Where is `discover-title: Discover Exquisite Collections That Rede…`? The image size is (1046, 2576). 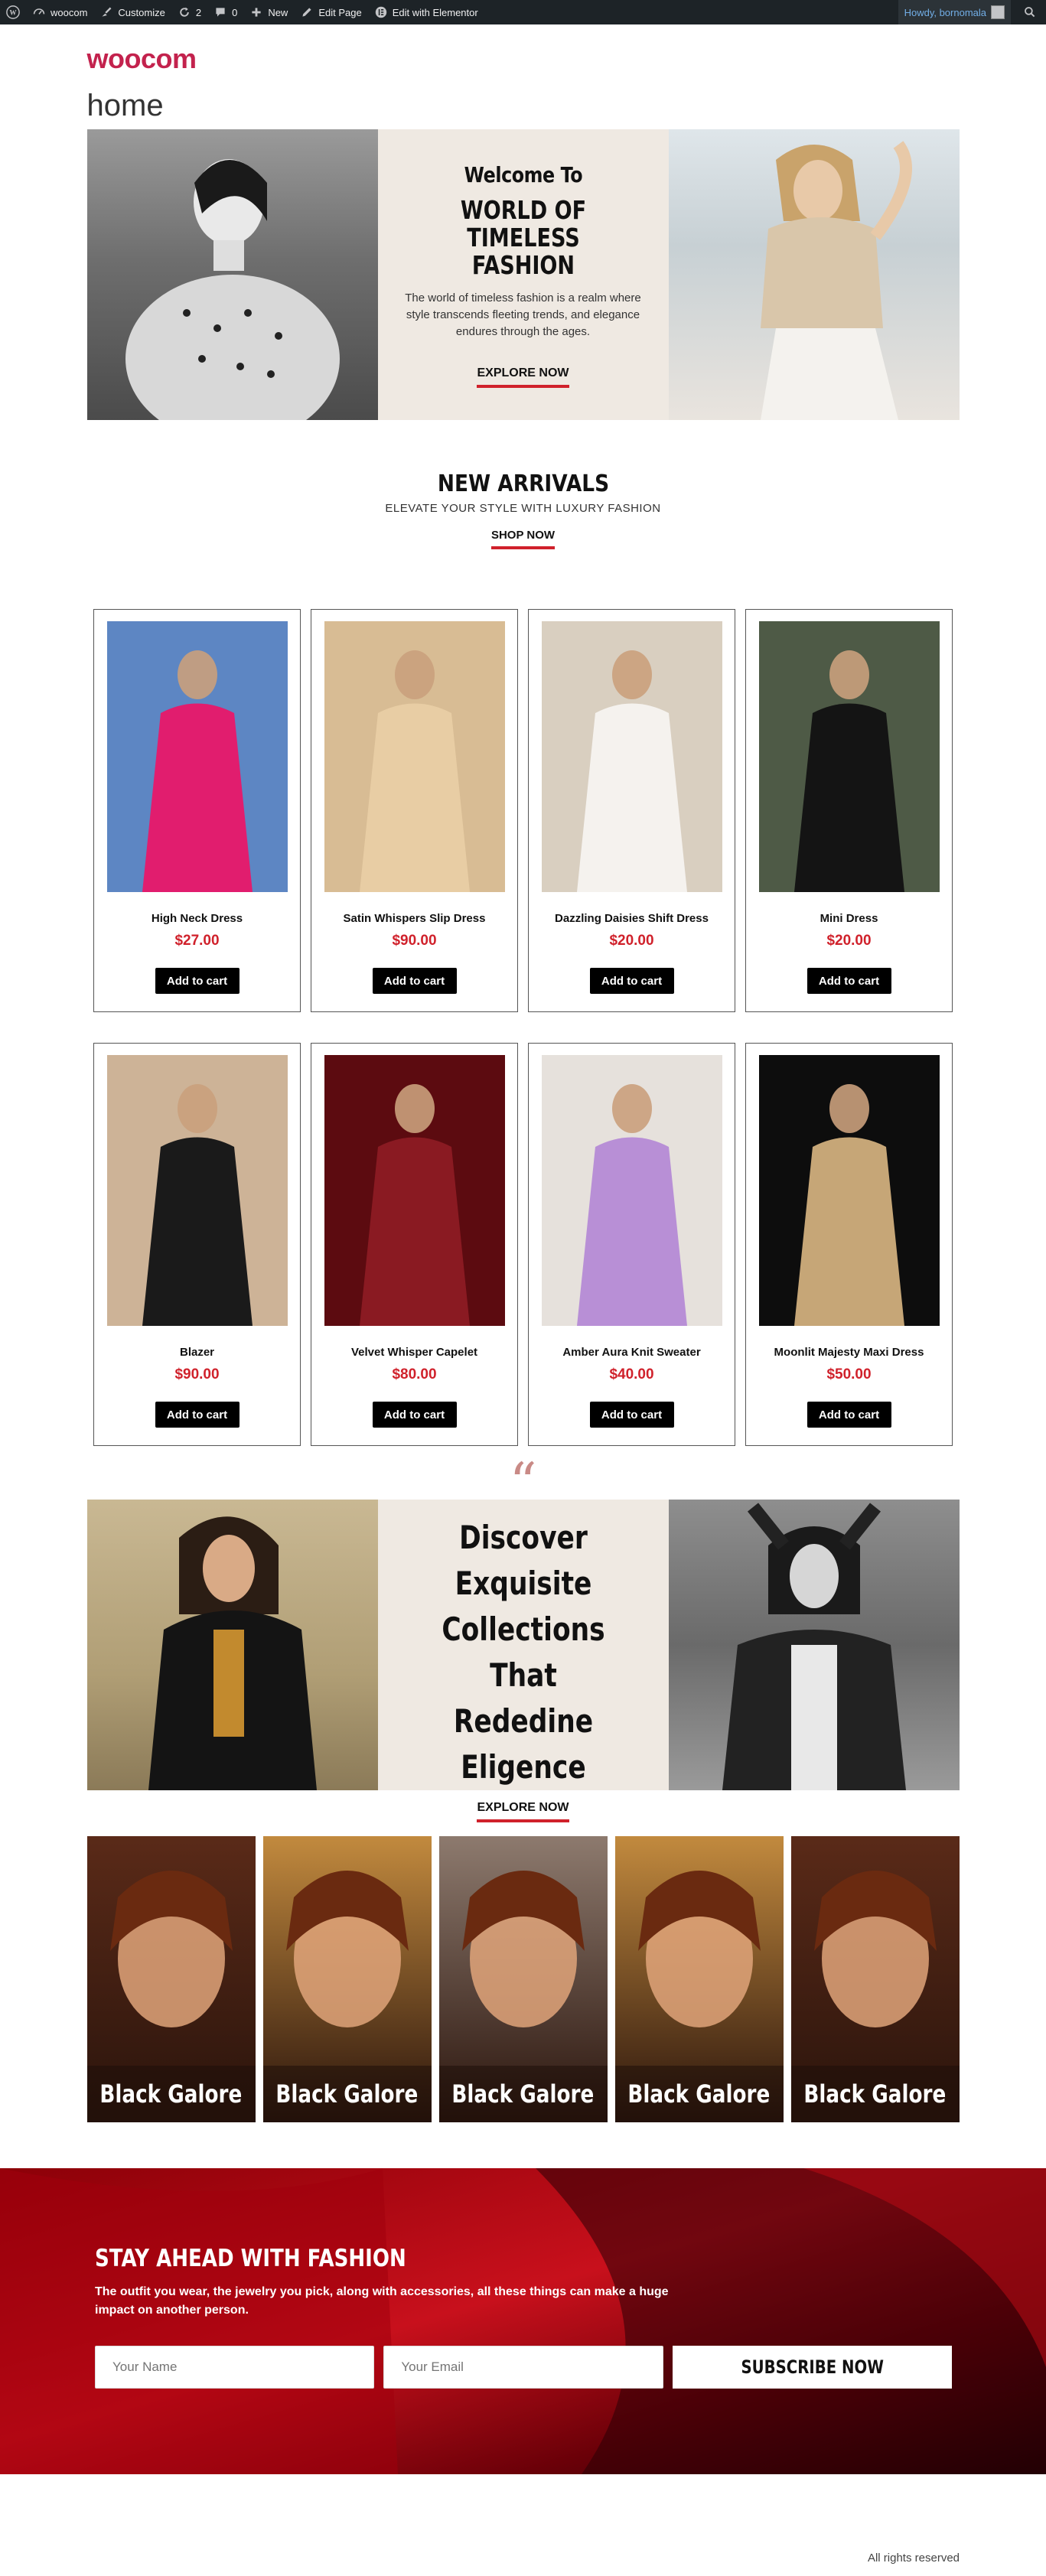 discover-title: Discover Exquisite Collections That Rede… is located at coordinates (523, 1653).